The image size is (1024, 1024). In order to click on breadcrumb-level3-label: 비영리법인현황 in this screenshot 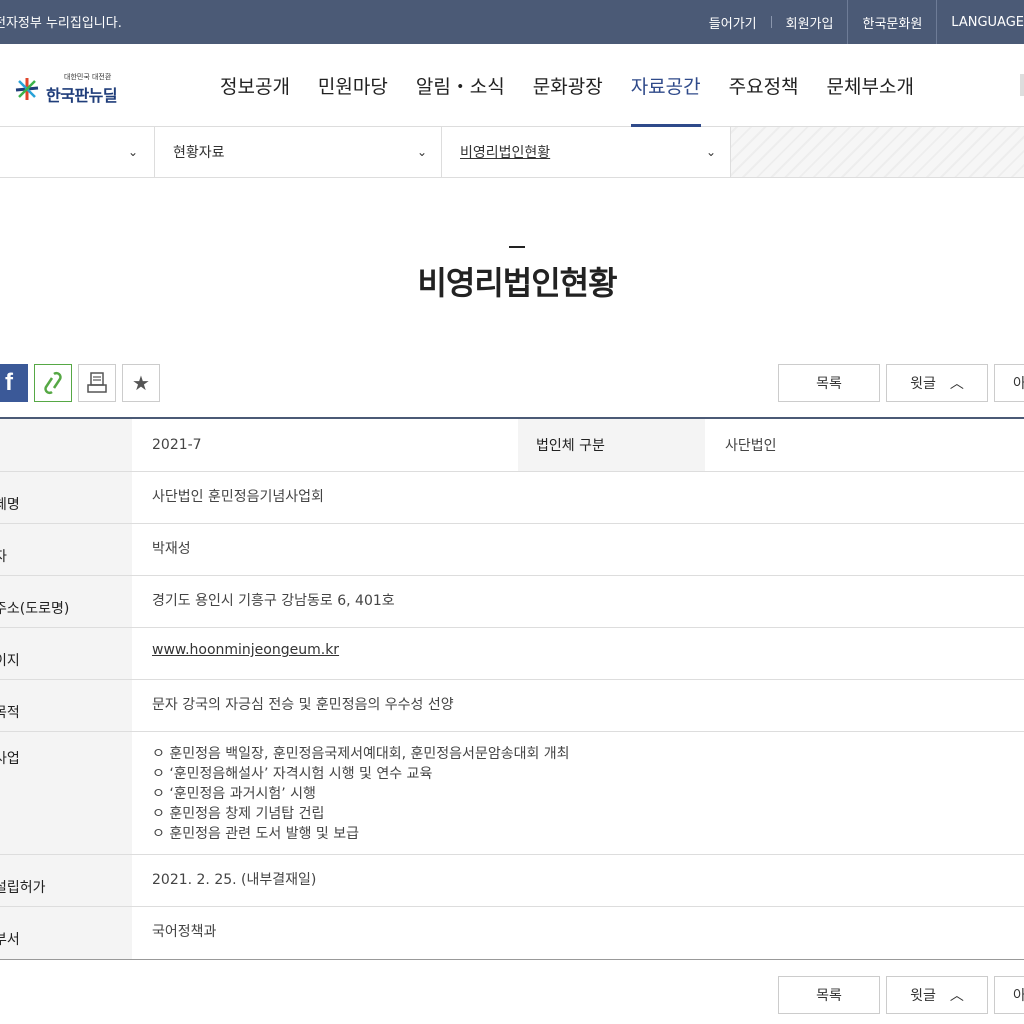, I will do `click(505, 153)`.